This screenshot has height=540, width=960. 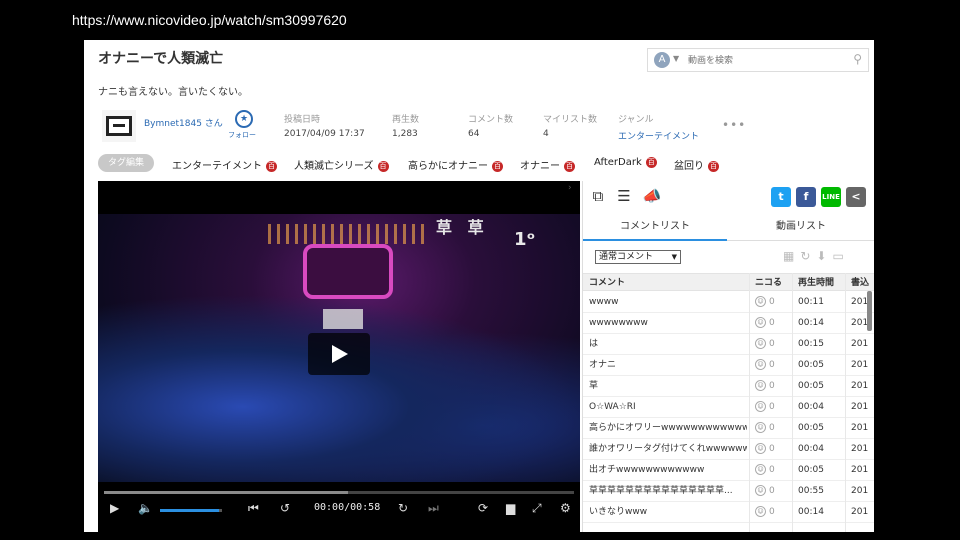 What do you see at coordinates (806, 197) in the screenshot?
I see `facebook-share-icon: f` at bounding box center [806, 197].